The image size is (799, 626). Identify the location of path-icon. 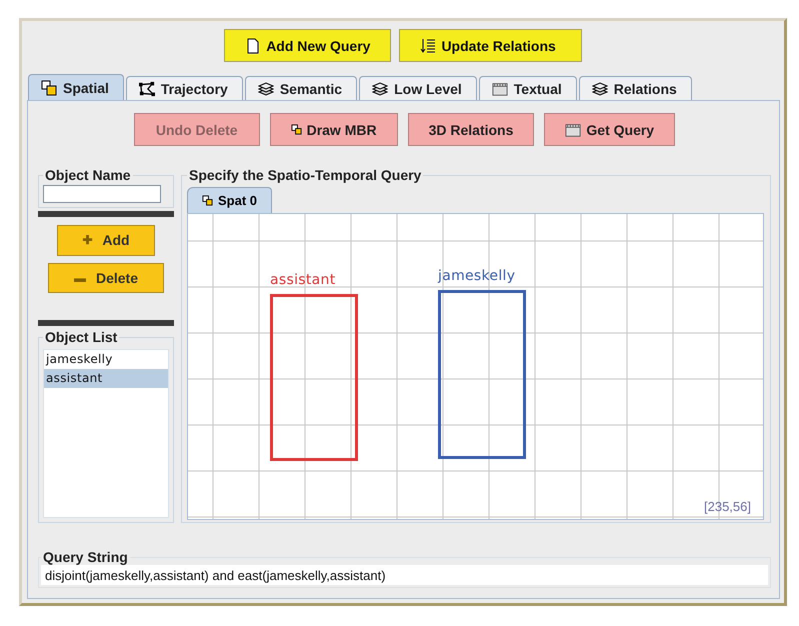
(146, 88).